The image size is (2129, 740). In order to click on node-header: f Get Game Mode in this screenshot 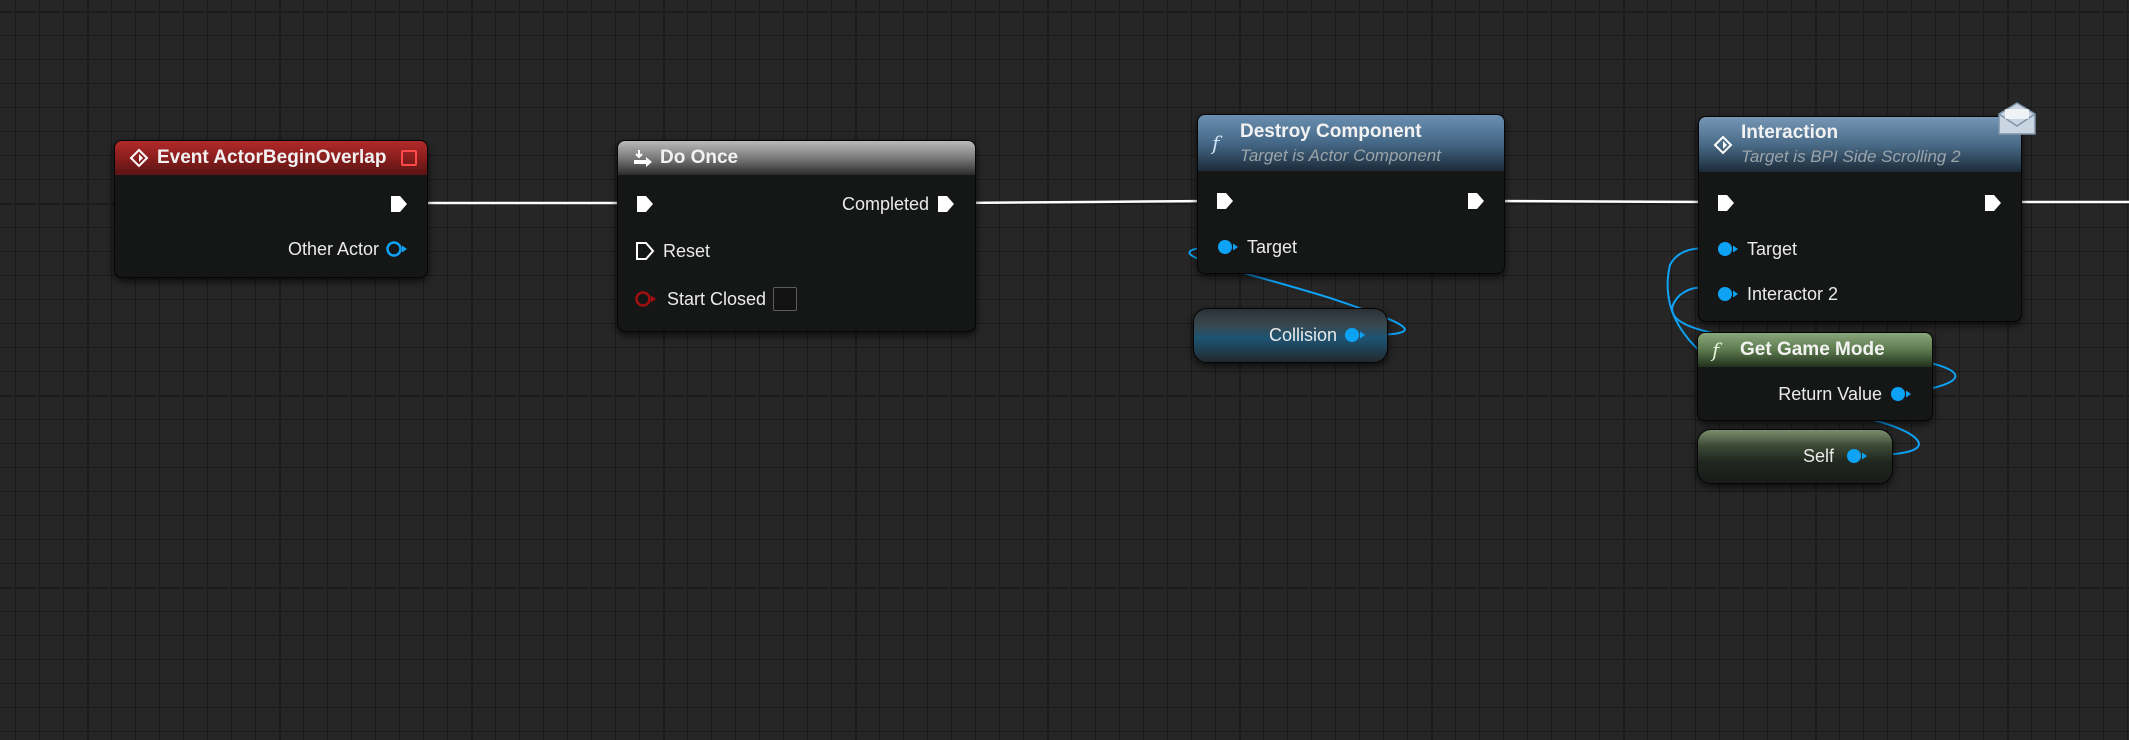, I will do `click(1815, 350)`.